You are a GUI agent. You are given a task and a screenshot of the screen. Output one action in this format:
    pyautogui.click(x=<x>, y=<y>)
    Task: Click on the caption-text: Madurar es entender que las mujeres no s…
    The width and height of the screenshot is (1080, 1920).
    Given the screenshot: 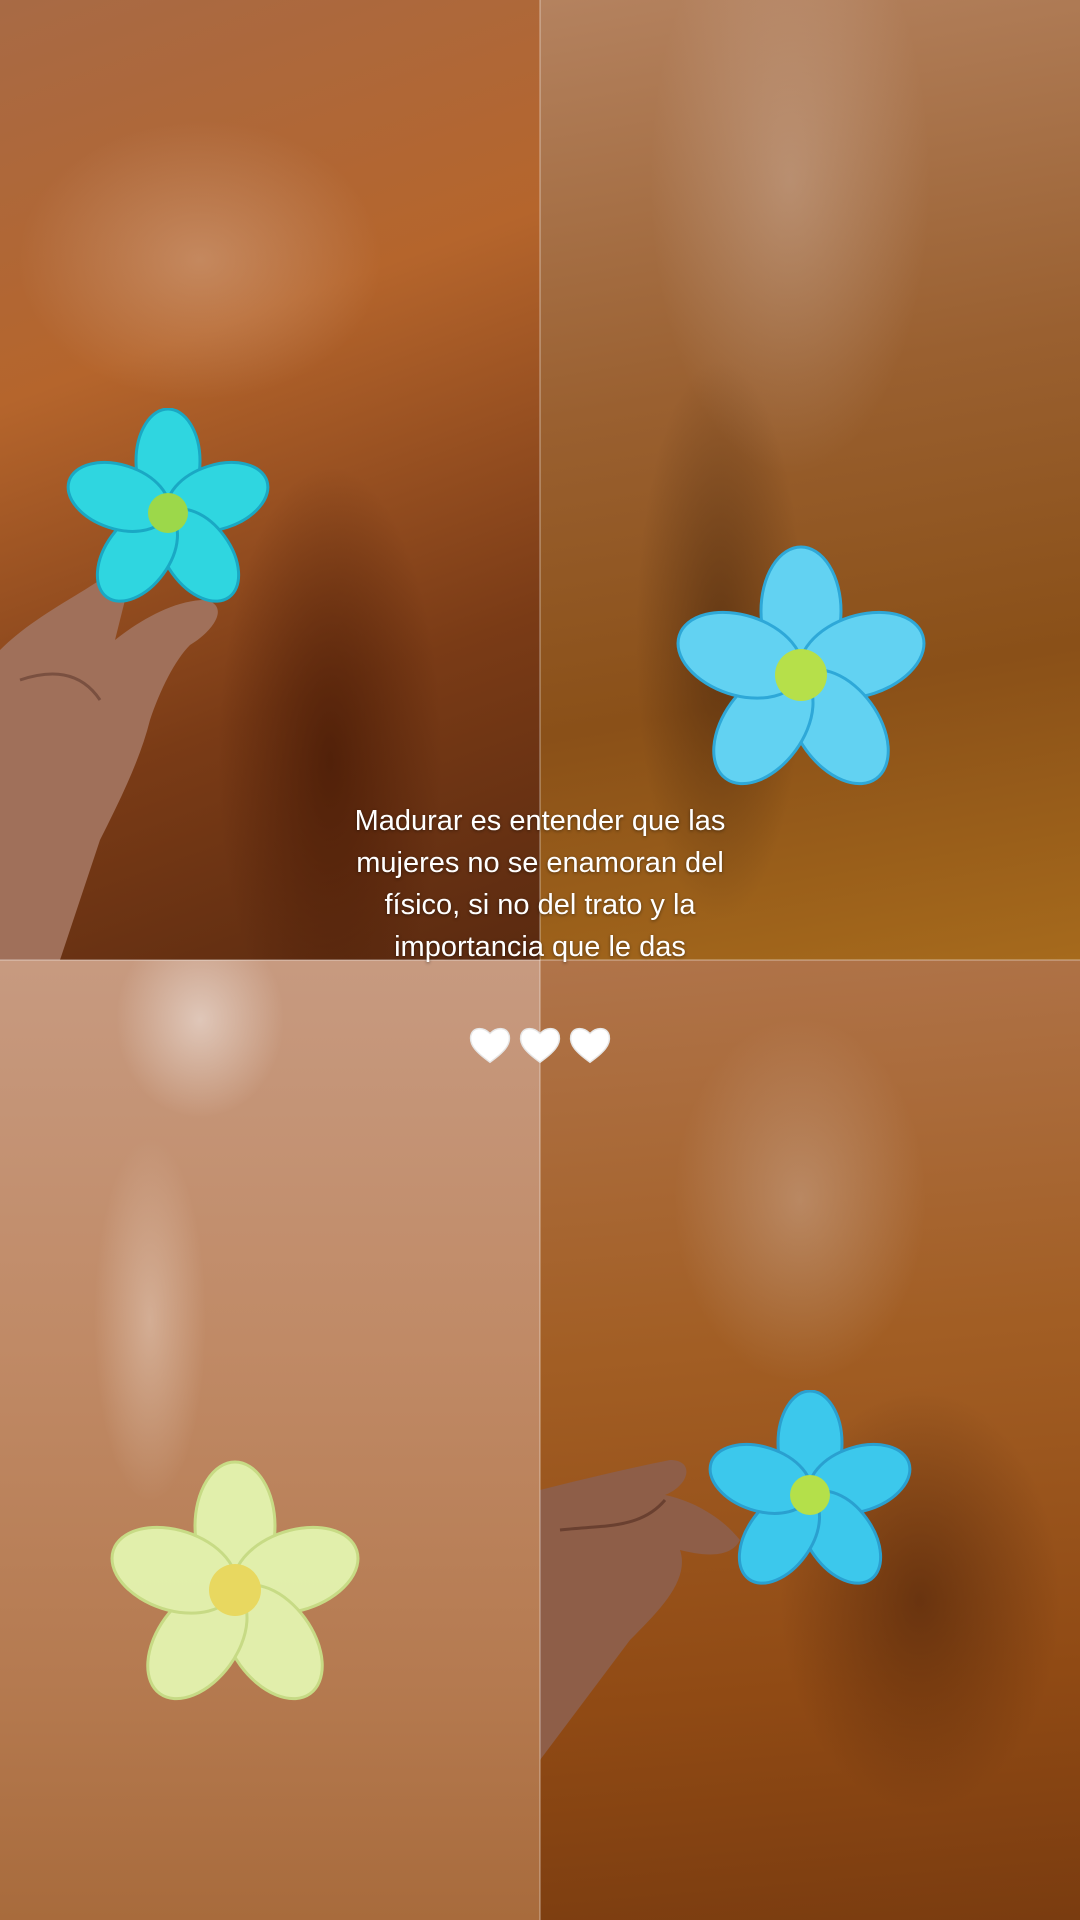 What is the action you would take?
    pyautogui.click(x=540, y=884)
    